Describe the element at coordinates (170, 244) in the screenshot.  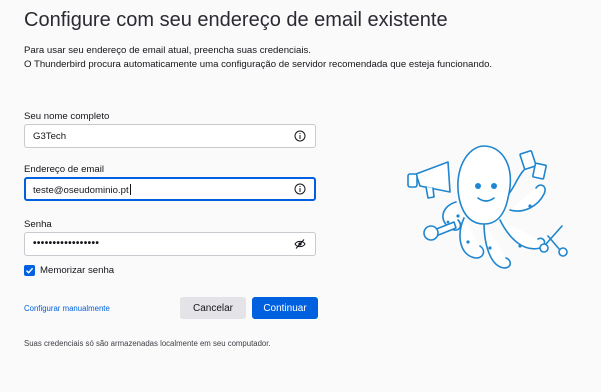
I see `password-field: •••••••••••••••••` at that location.